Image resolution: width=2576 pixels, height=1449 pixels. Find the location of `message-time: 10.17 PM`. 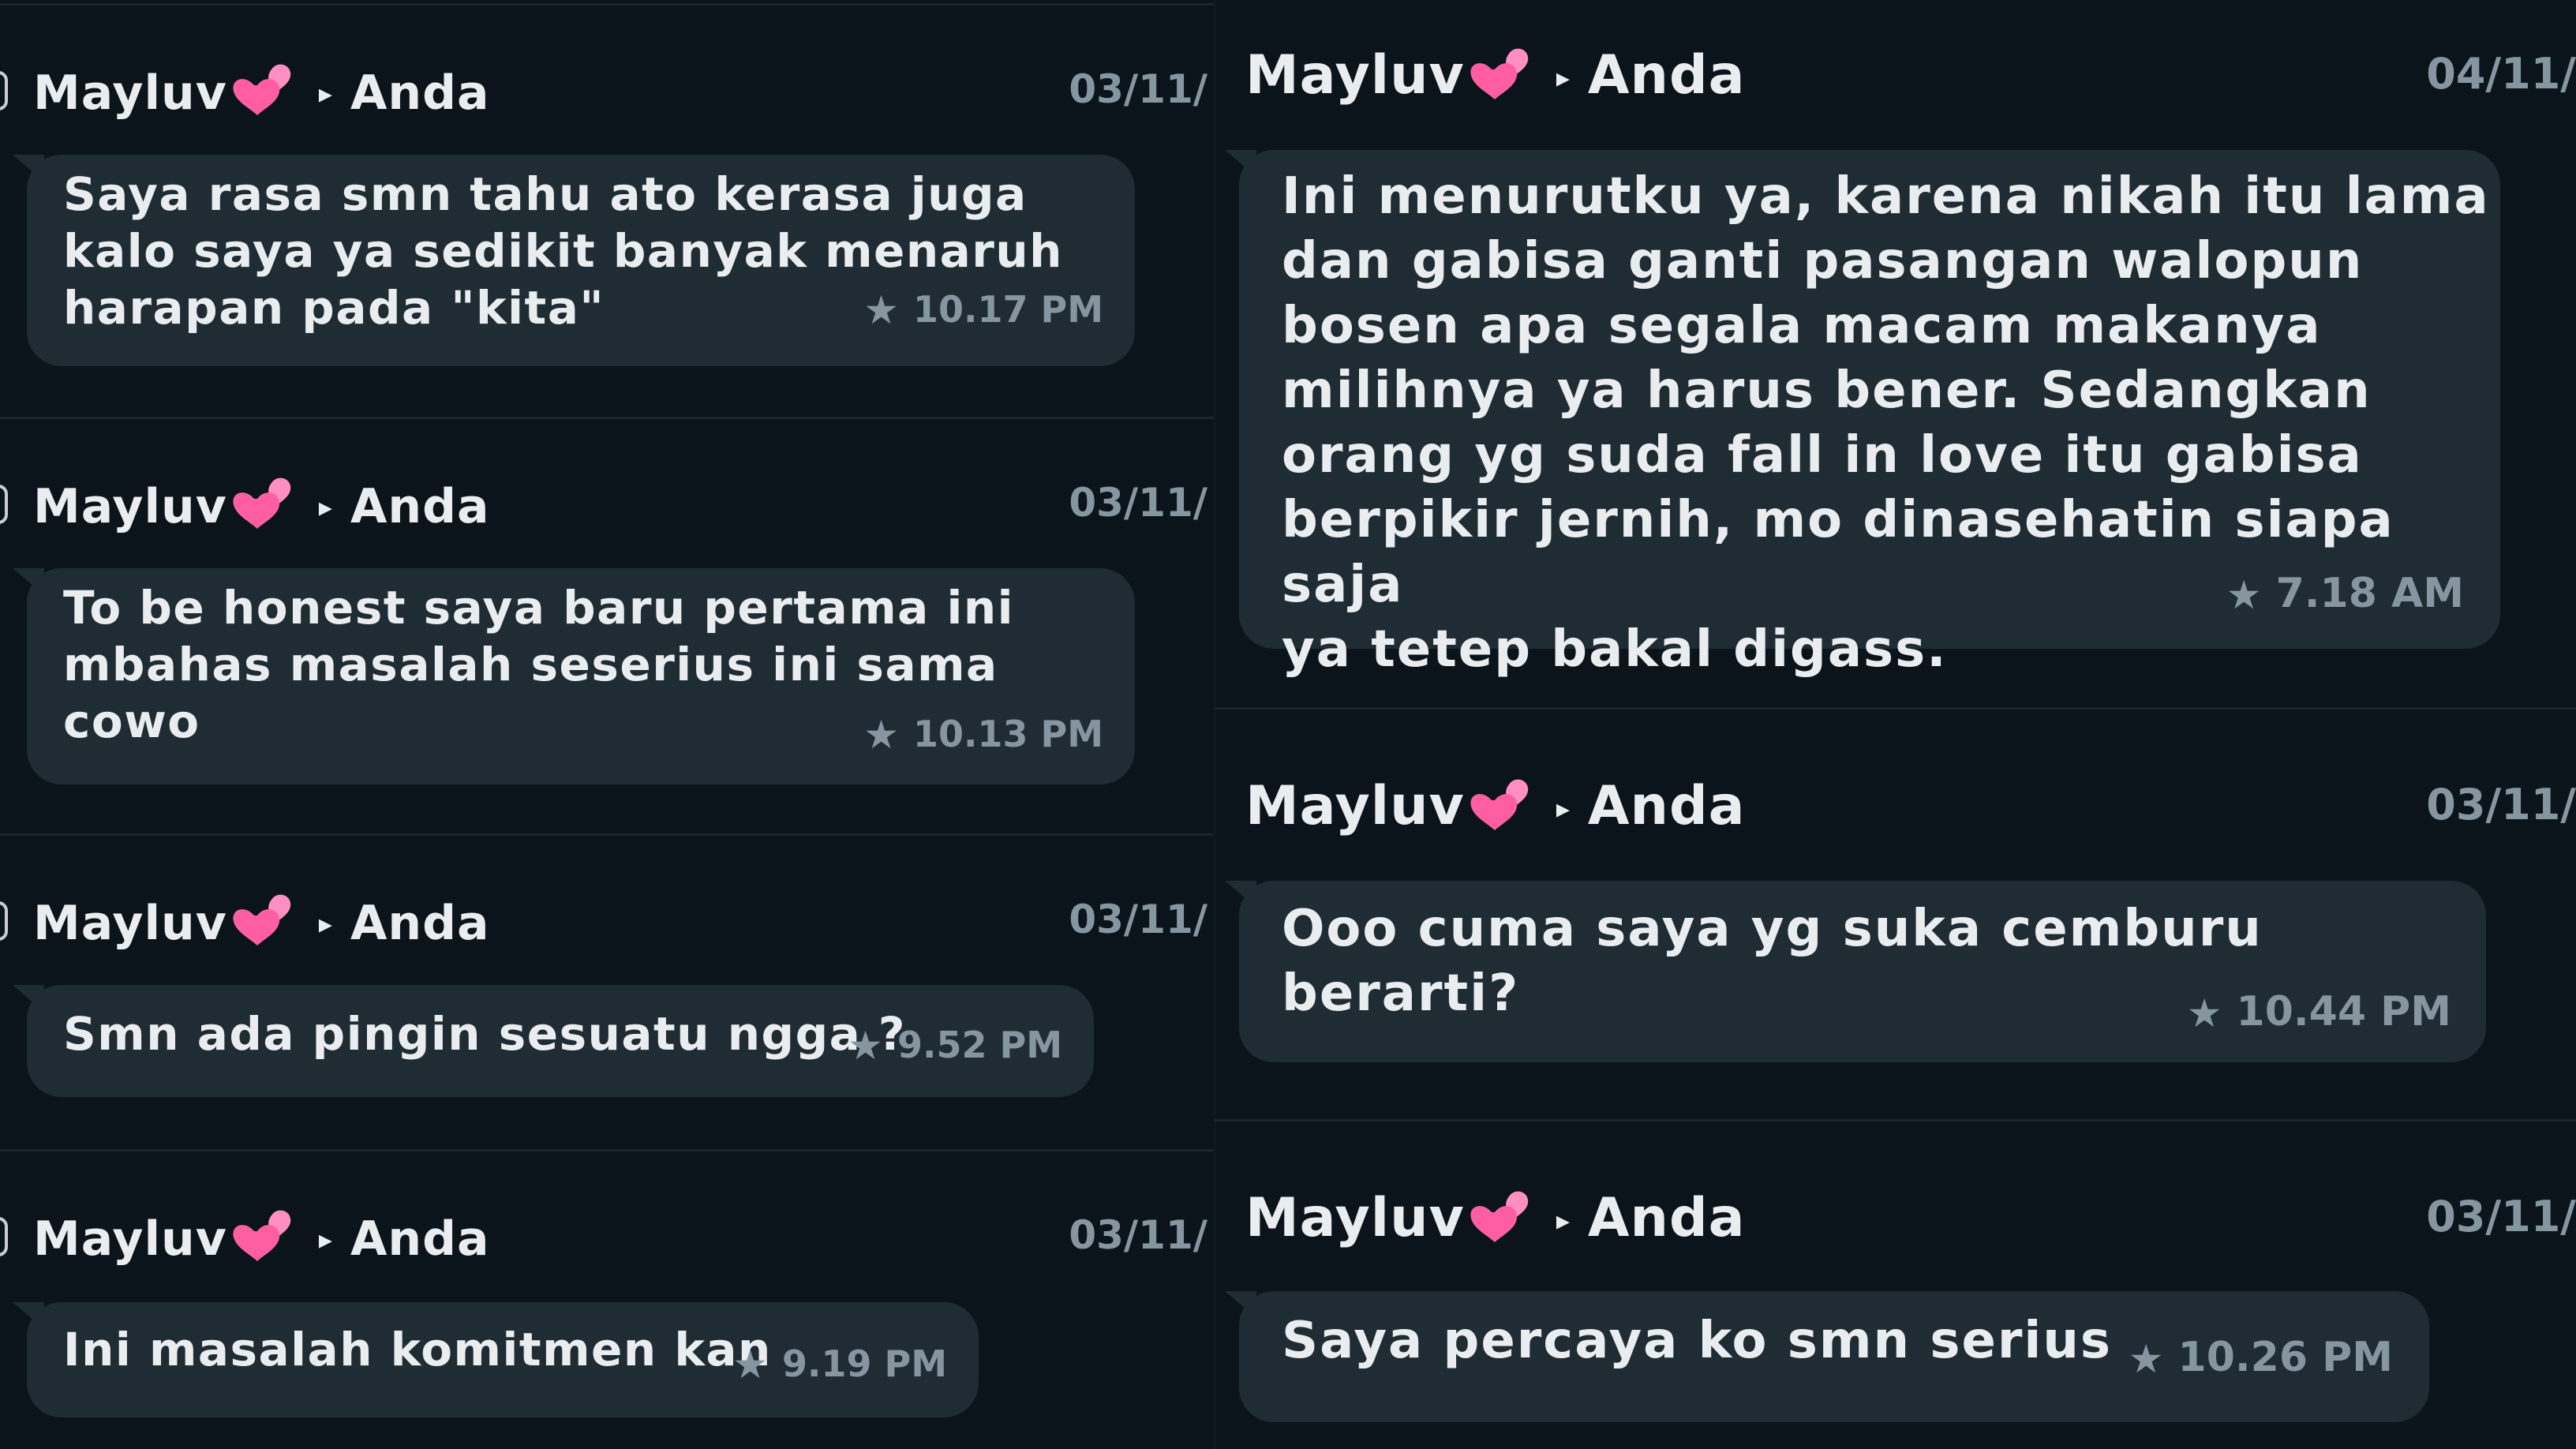

message-time: 10.17 PM is located at coordinates (1007, 309).